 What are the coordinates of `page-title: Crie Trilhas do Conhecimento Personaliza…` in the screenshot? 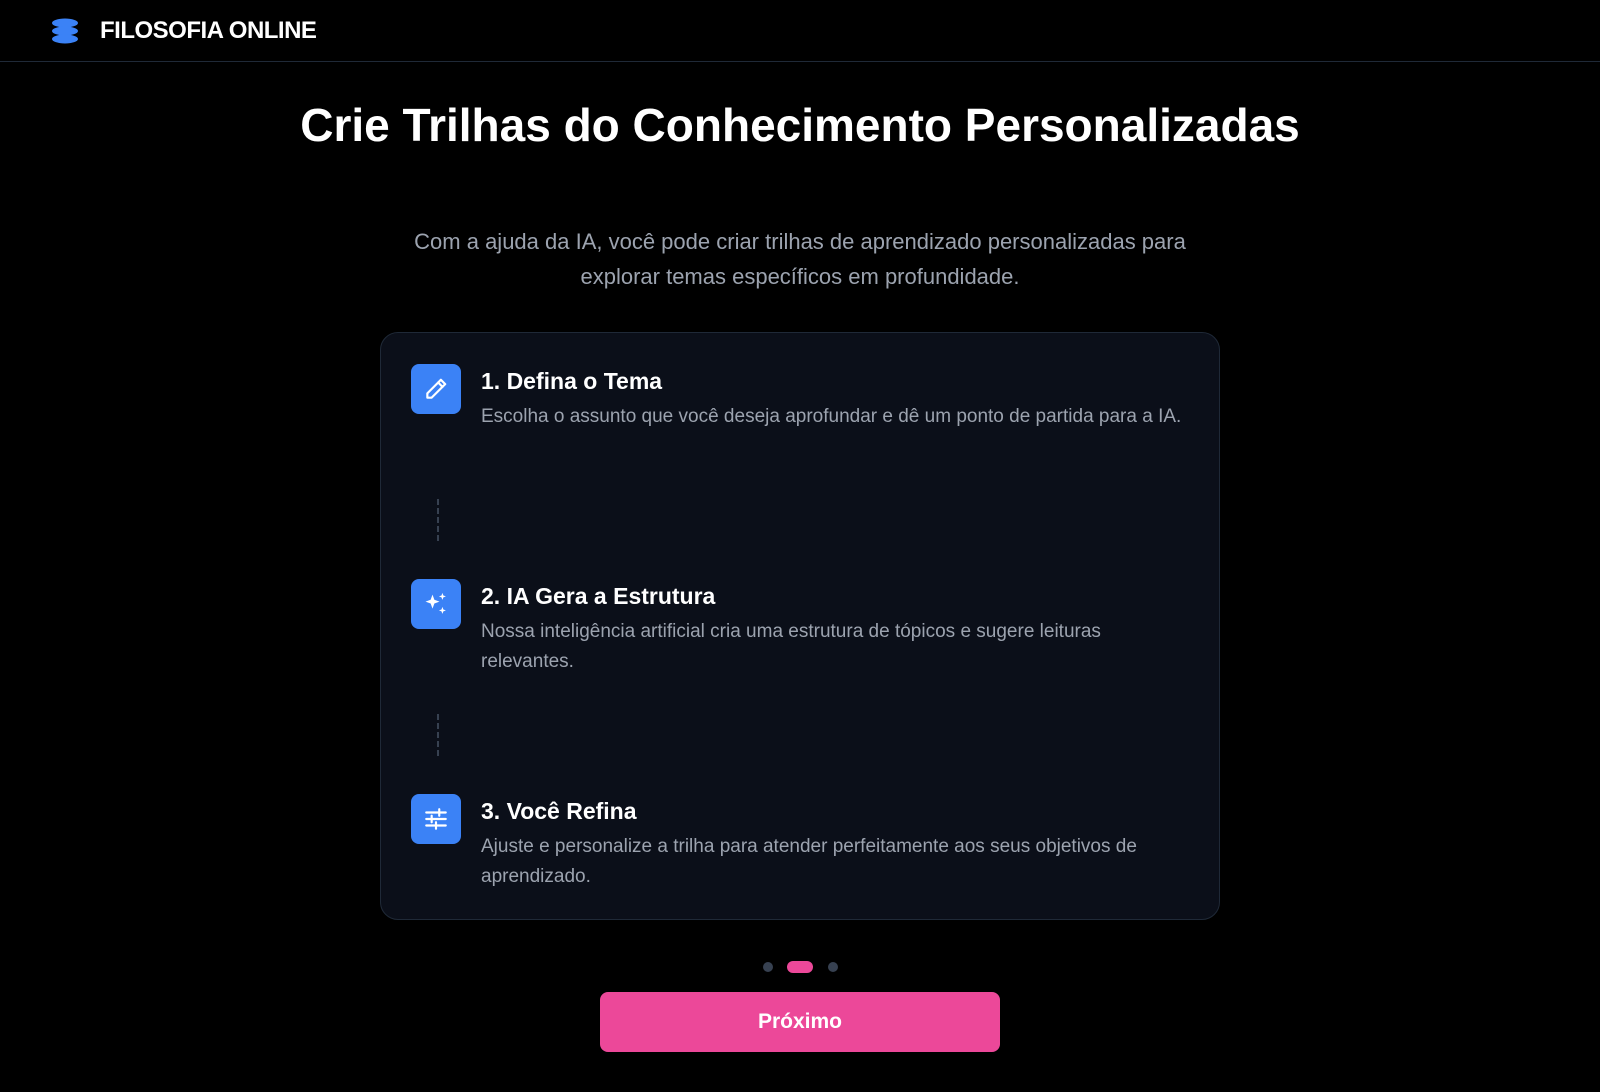 It's located at (800, 125).